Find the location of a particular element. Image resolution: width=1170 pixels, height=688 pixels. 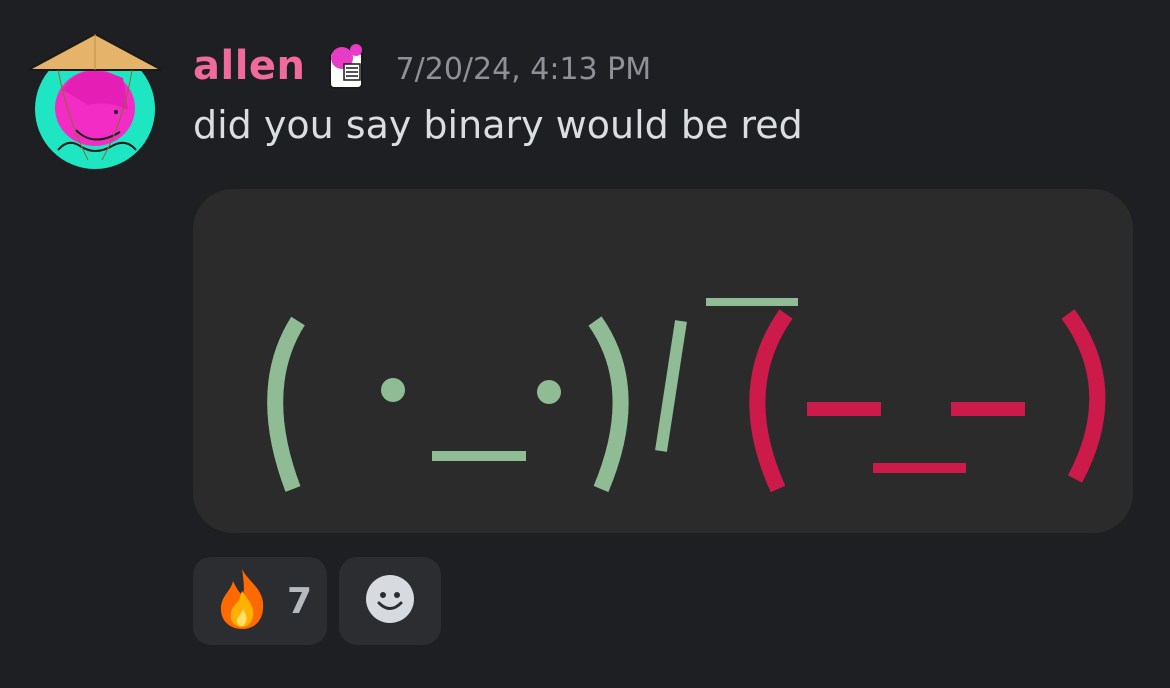

fire-icon is located at coordinates (242, 601).